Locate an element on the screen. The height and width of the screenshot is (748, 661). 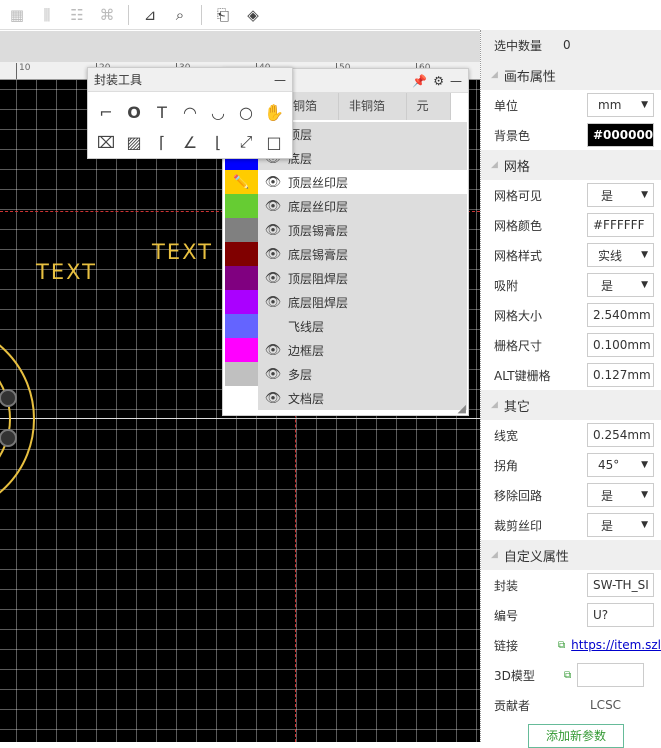
link-value: https://item.szl is located at coordinates (616, 645).